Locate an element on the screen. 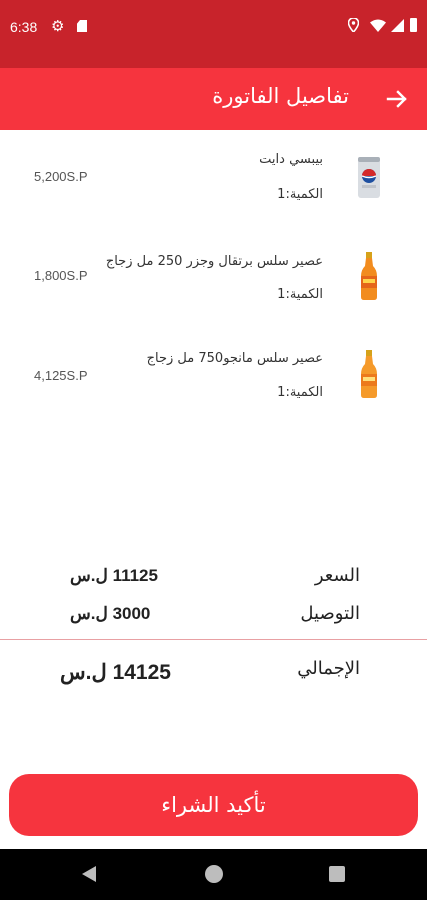 This screenshot has width=427, height=900. mango-juice-bottle-image is located at coordinates (369, 374).